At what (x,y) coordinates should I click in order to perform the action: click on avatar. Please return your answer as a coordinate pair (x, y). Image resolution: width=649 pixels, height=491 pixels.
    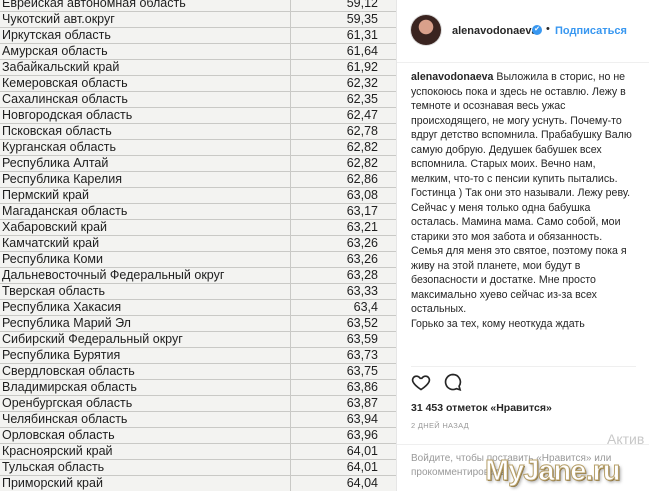
    Looking at the image, I should click on (426, 30).